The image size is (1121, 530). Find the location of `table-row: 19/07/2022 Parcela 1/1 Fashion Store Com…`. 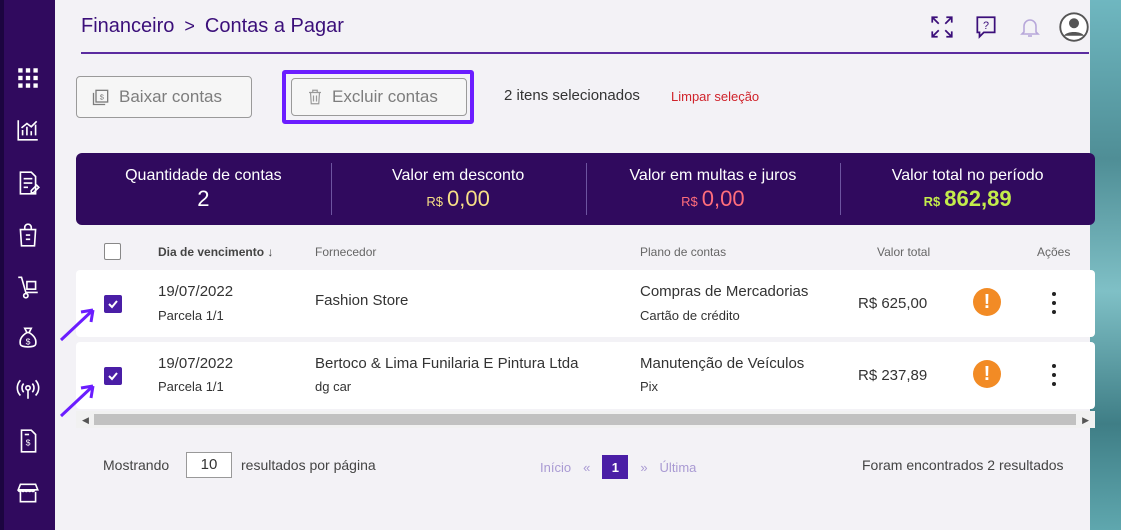

table-row: 19/07/2022 Parcela 1/1 Fashion Store Com… is located at coordinates (585, 303).